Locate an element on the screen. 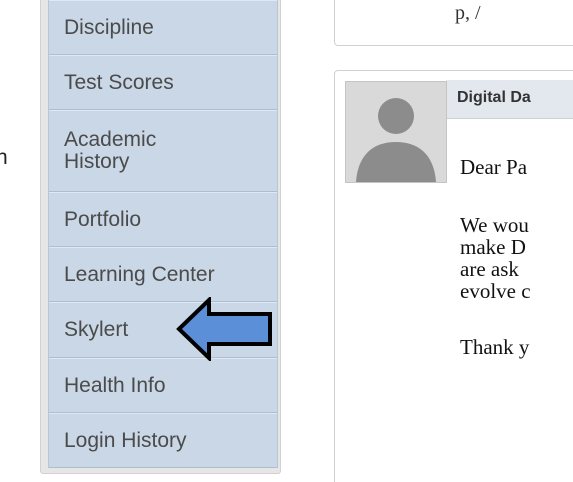  sidebar-item-learning-center: Learning Center is located at coordinates (163, 274).